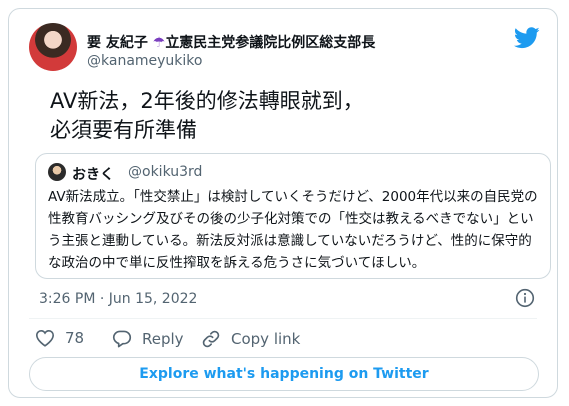 The image size is (569, 406). Describe the element at coordinates (118, 299) in the screenshot. I see `tweet-timestamp: 3:26 PM · Jun 15, 2022` at that location.